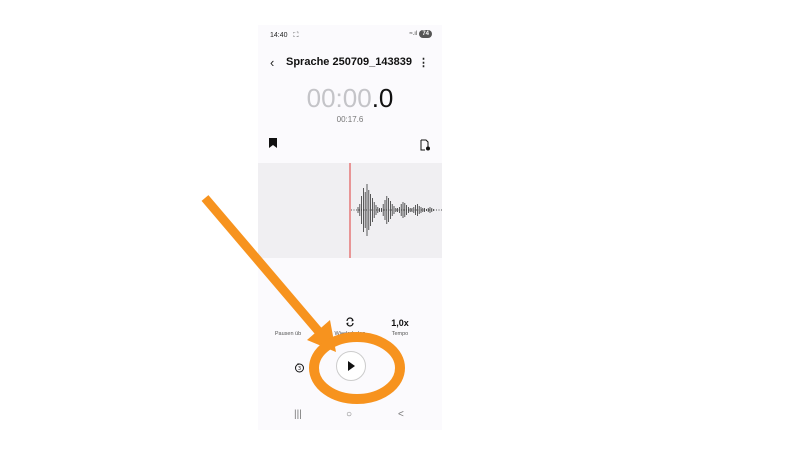 This screenshot has width=800, height=450. Describe the element at coordinates (350, 119) in the screenshot. I see `total-duration: 00:17.6` at that location.